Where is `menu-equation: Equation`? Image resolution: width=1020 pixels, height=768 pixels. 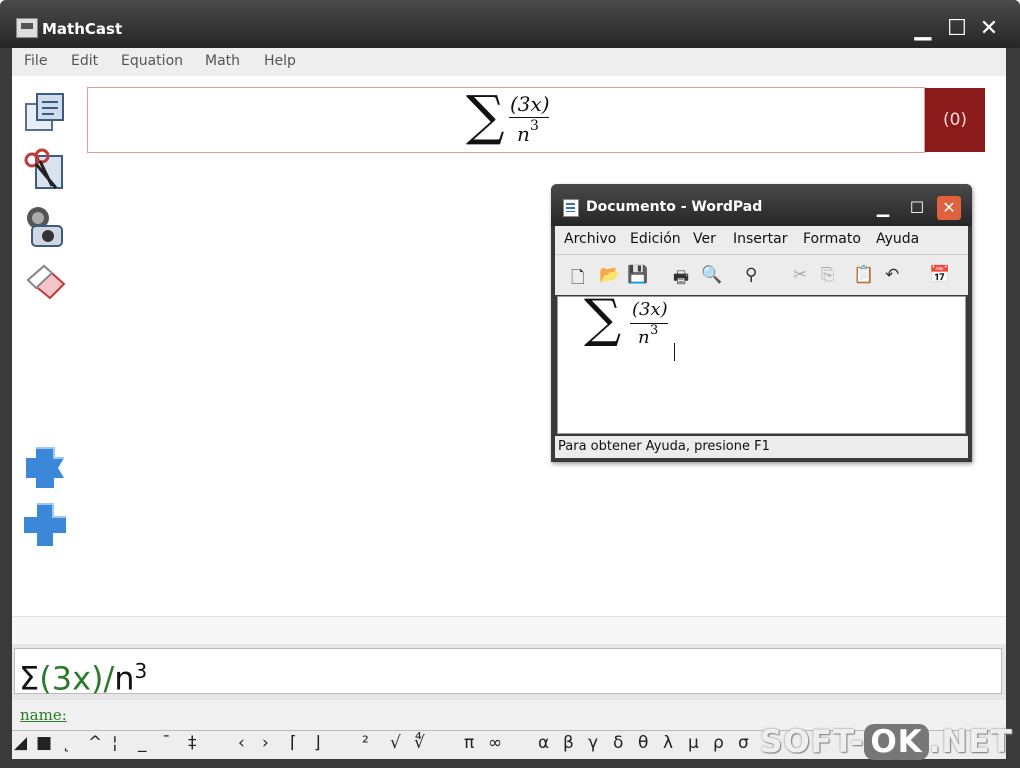 menu-equation: Equation is located at coordinates (152, 61).